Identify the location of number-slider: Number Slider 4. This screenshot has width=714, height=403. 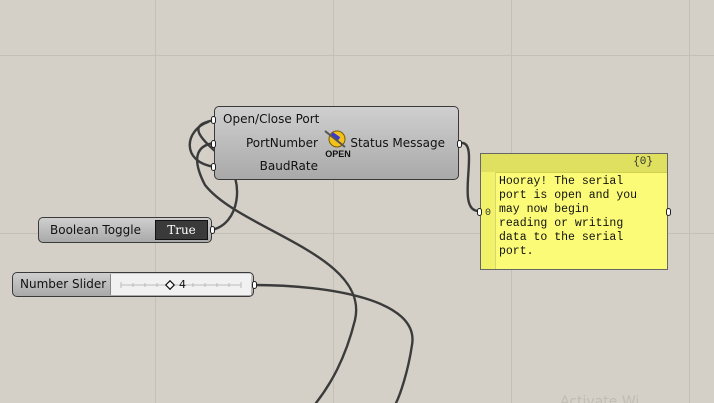
(134, 284).